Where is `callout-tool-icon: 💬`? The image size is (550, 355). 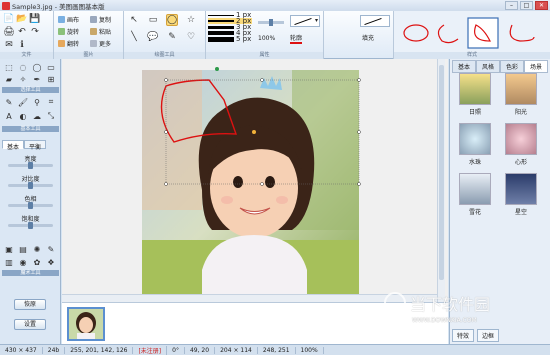
callout-tool-icon: 💬 is located at coordinates (153, 37).